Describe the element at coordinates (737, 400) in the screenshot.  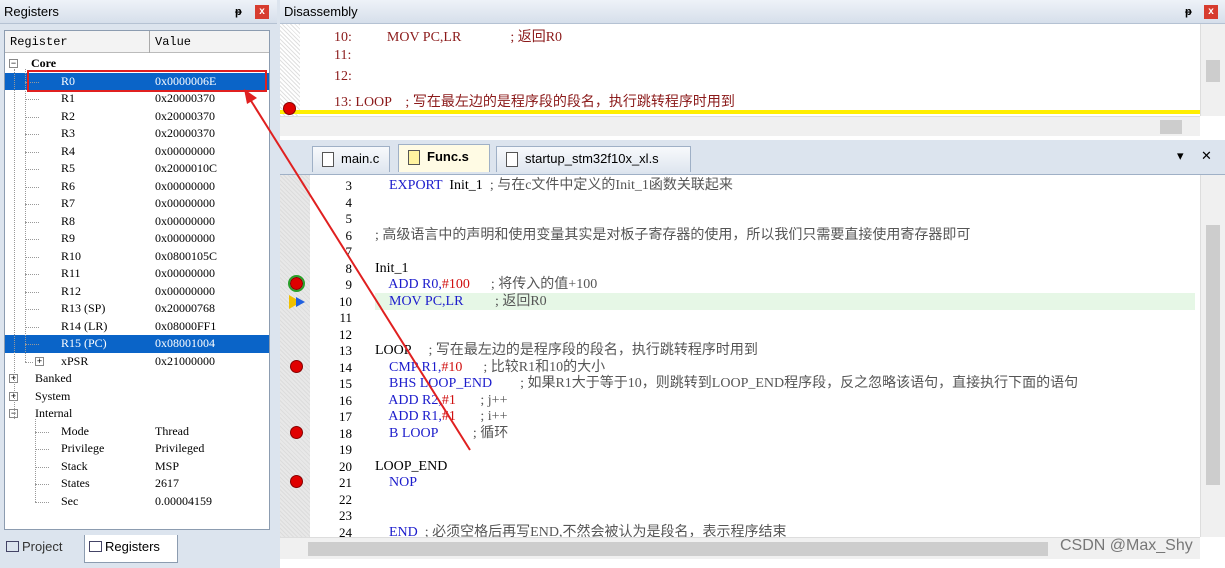
I see `code-line: 16 ADD R2,#1 ; j++` at that location.